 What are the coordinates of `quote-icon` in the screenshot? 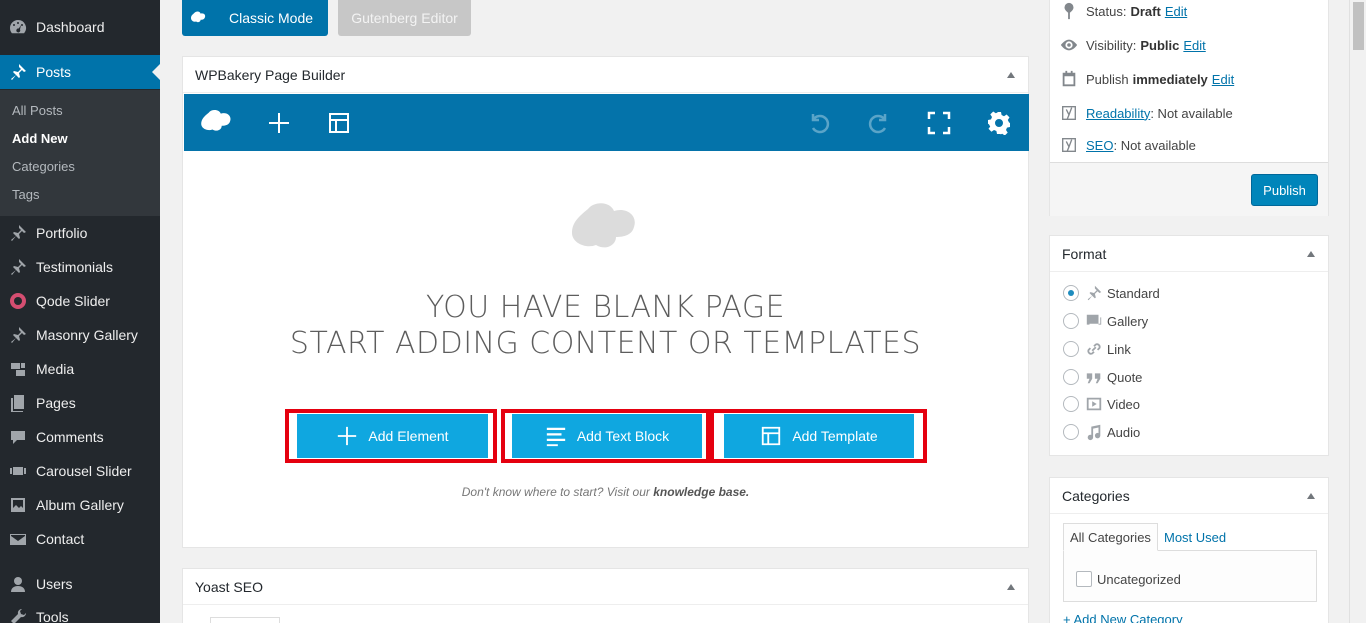 It's located at (1096, 377).